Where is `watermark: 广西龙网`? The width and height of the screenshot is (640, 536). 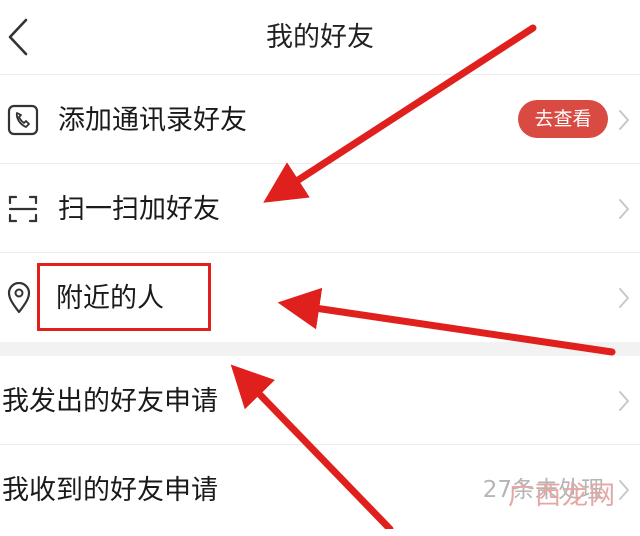
watermark: 广西龙网 is located at coordinates (562, 496).